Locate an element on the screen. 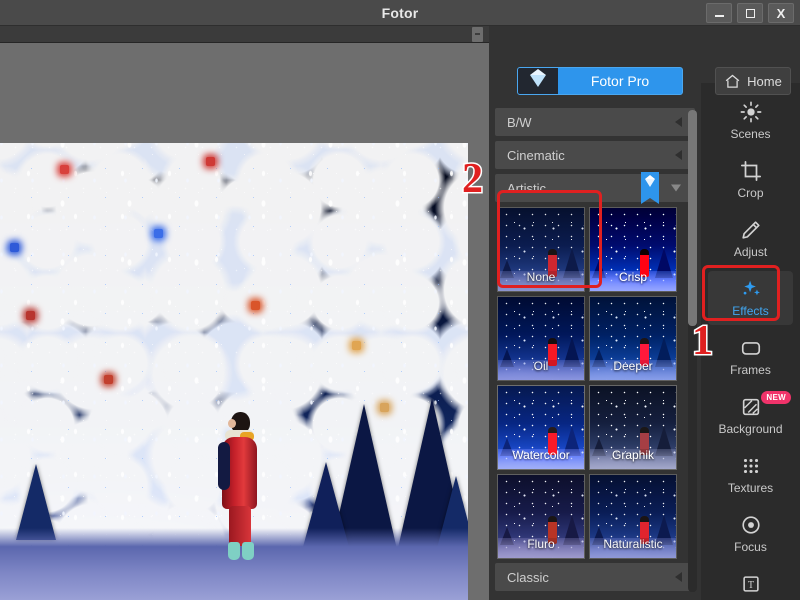  rail-item-frames: Frames is located at coordinates (750, 357).